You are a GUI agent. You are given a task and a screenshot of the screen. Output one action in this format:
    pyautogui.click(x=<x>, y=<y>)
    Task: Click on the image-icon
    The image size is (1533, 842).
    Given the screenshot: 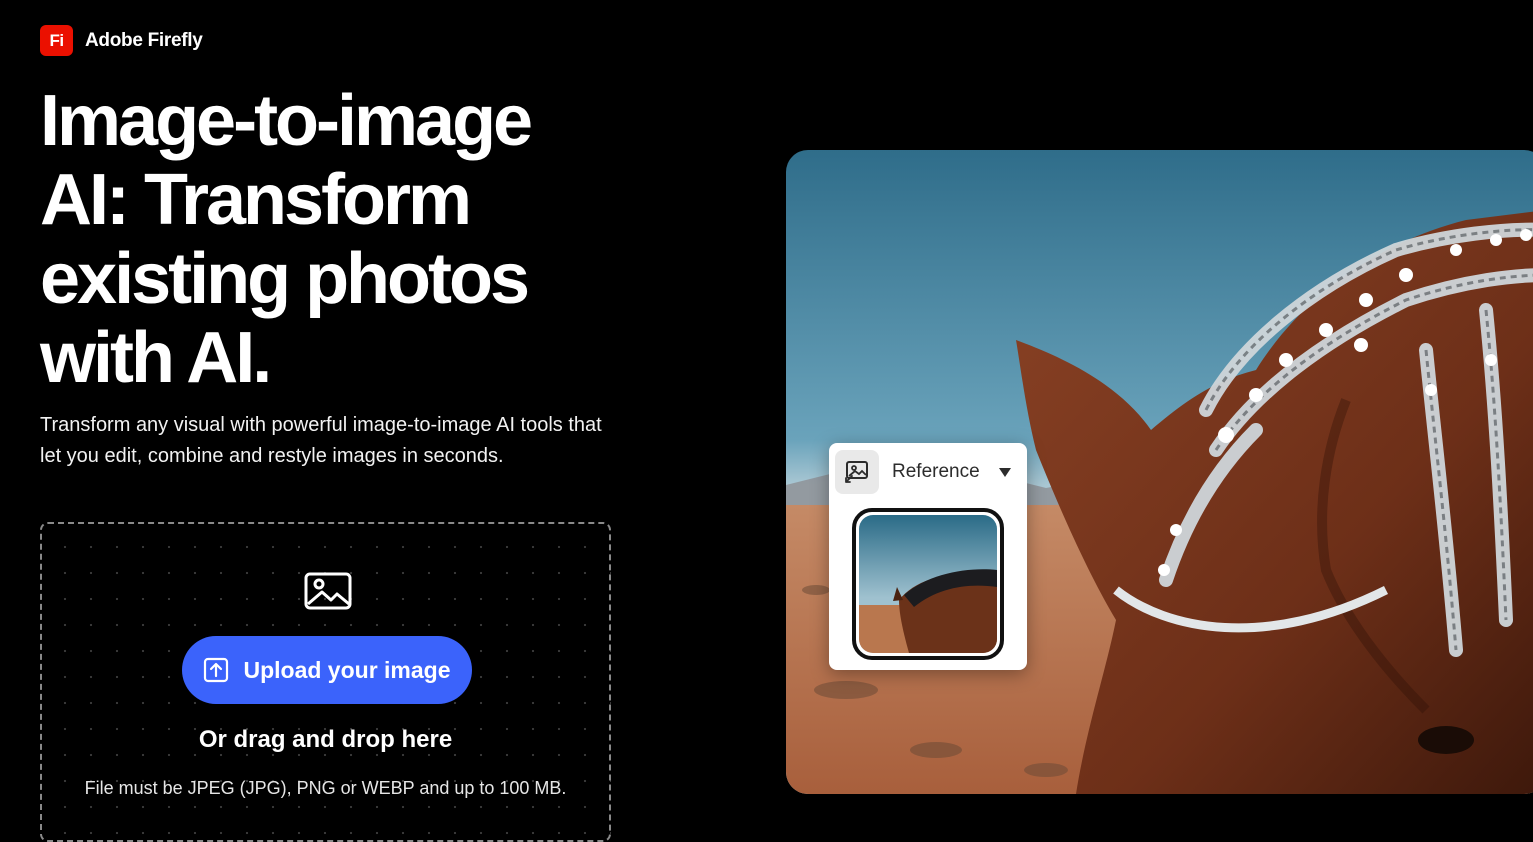 What is the action you would take?
    pyautogui.click(x=328, y=591)
    